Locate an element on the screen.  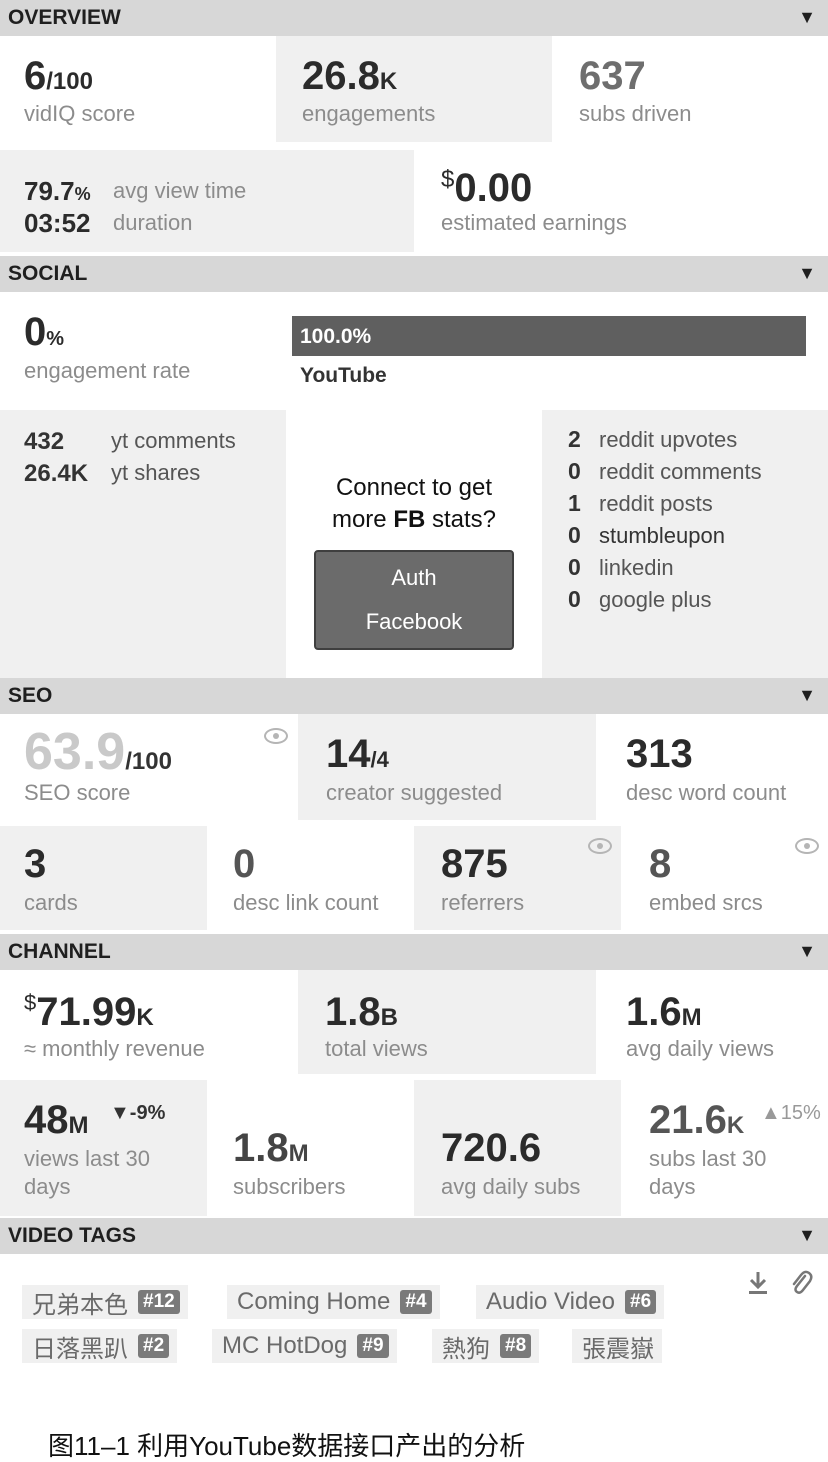
avg-daily-subs-label: avg daily subs is located at coordinates (511, 1186).